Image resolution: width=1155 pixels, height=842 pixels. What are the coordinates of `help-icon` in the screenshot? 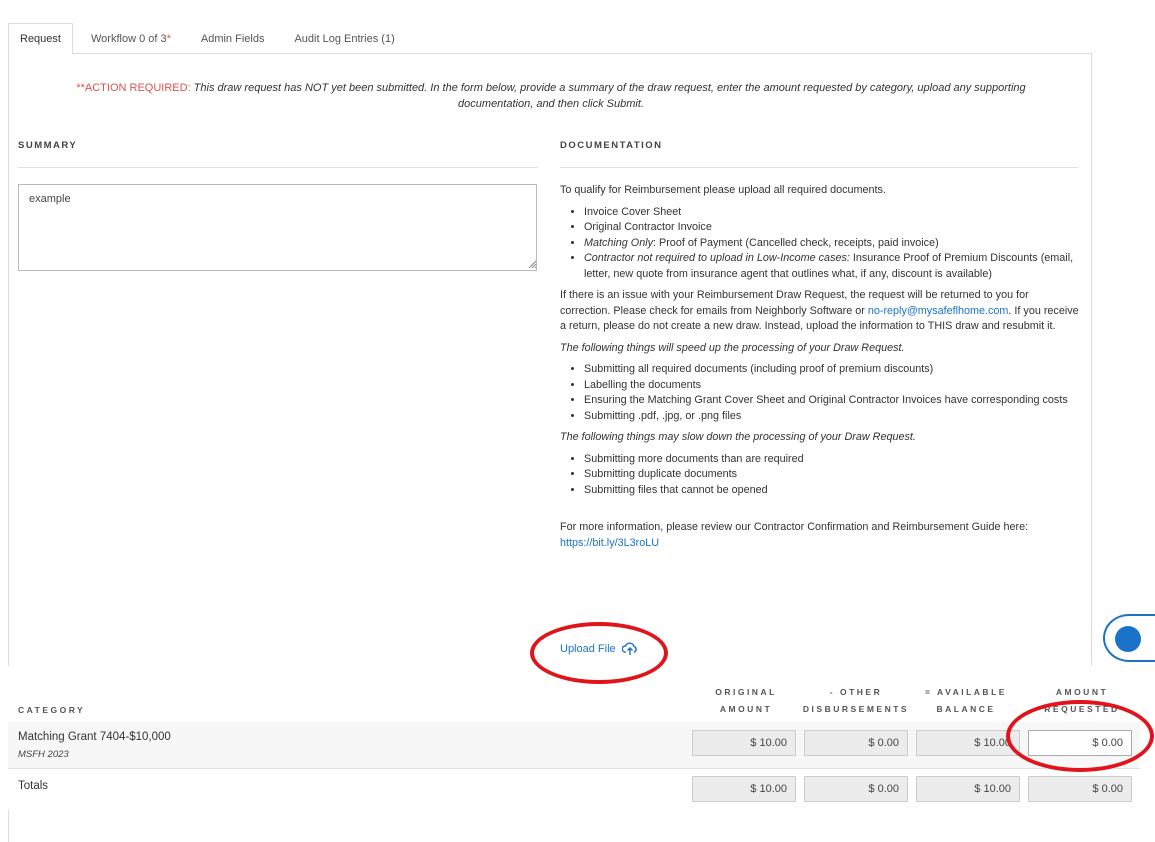 It's located at (1129, 638).